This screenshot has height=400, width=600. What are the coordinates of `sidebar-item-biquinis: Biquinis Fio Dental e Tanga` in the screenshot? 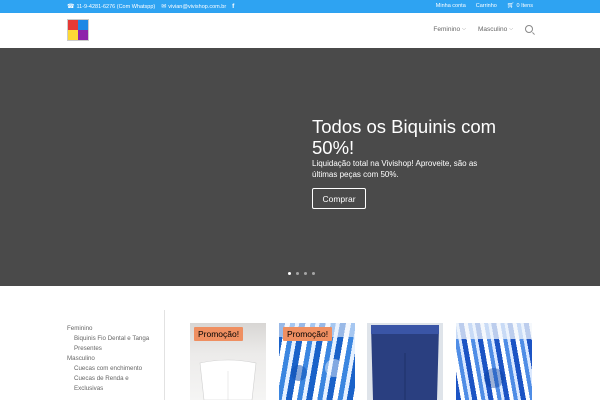 It's located at (112, 339).